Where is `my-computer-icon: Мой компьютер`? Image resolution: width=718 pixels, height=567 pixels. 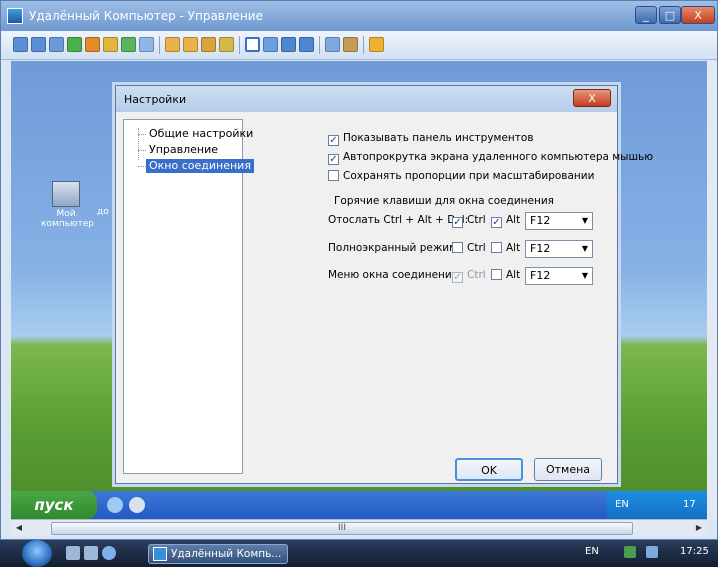
my-computer-icon: Мой компьютер is located at coordinates (67, 205).